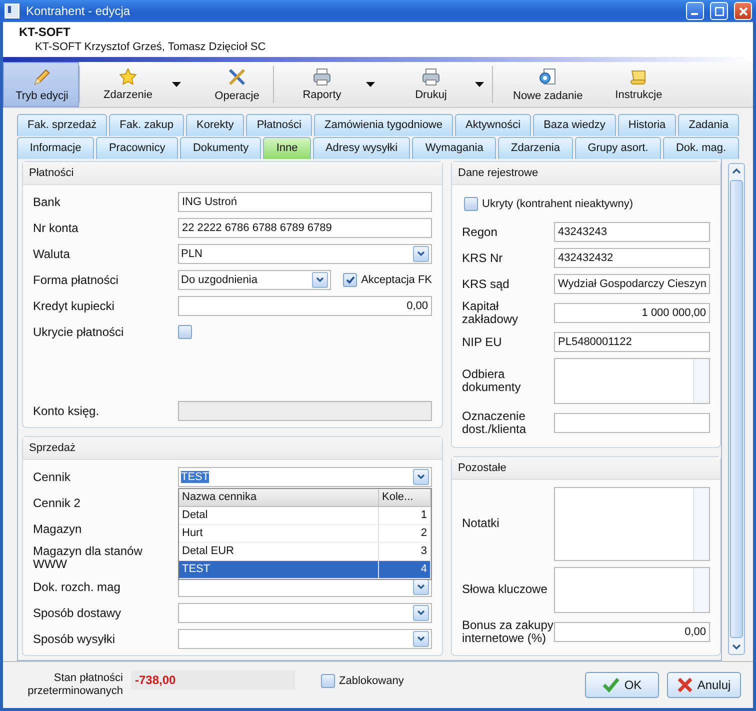 Image resolution: width=756 pixels, height=711 pixels. Describe the element at coordinates (66, 411) in the screenshot. I see `field-label: Konto księg.` at that location.